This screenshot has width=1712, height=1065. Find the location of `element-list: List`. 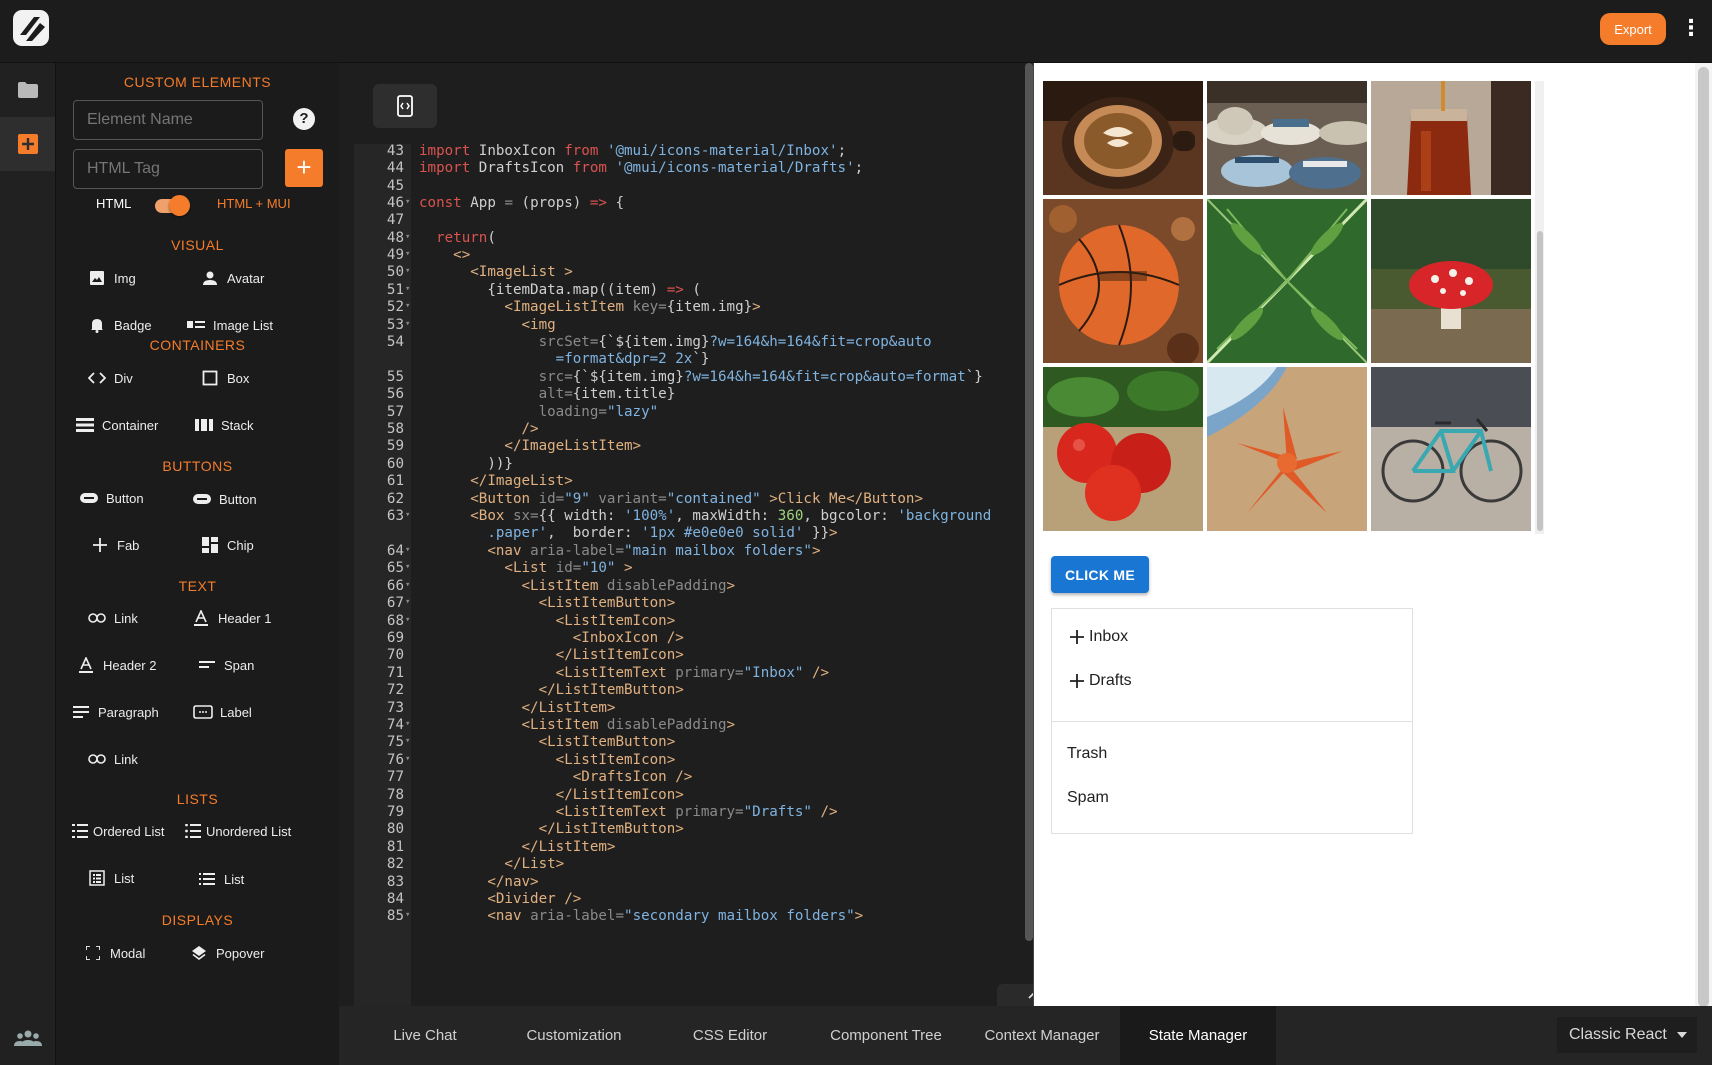

element-list: List is located at coordinates (110, 878).